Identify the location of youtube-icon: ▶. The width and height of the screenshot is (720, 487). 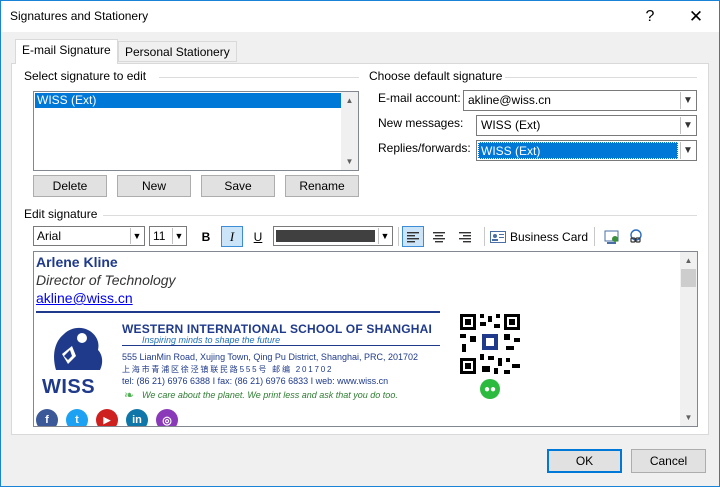
(107, 417).